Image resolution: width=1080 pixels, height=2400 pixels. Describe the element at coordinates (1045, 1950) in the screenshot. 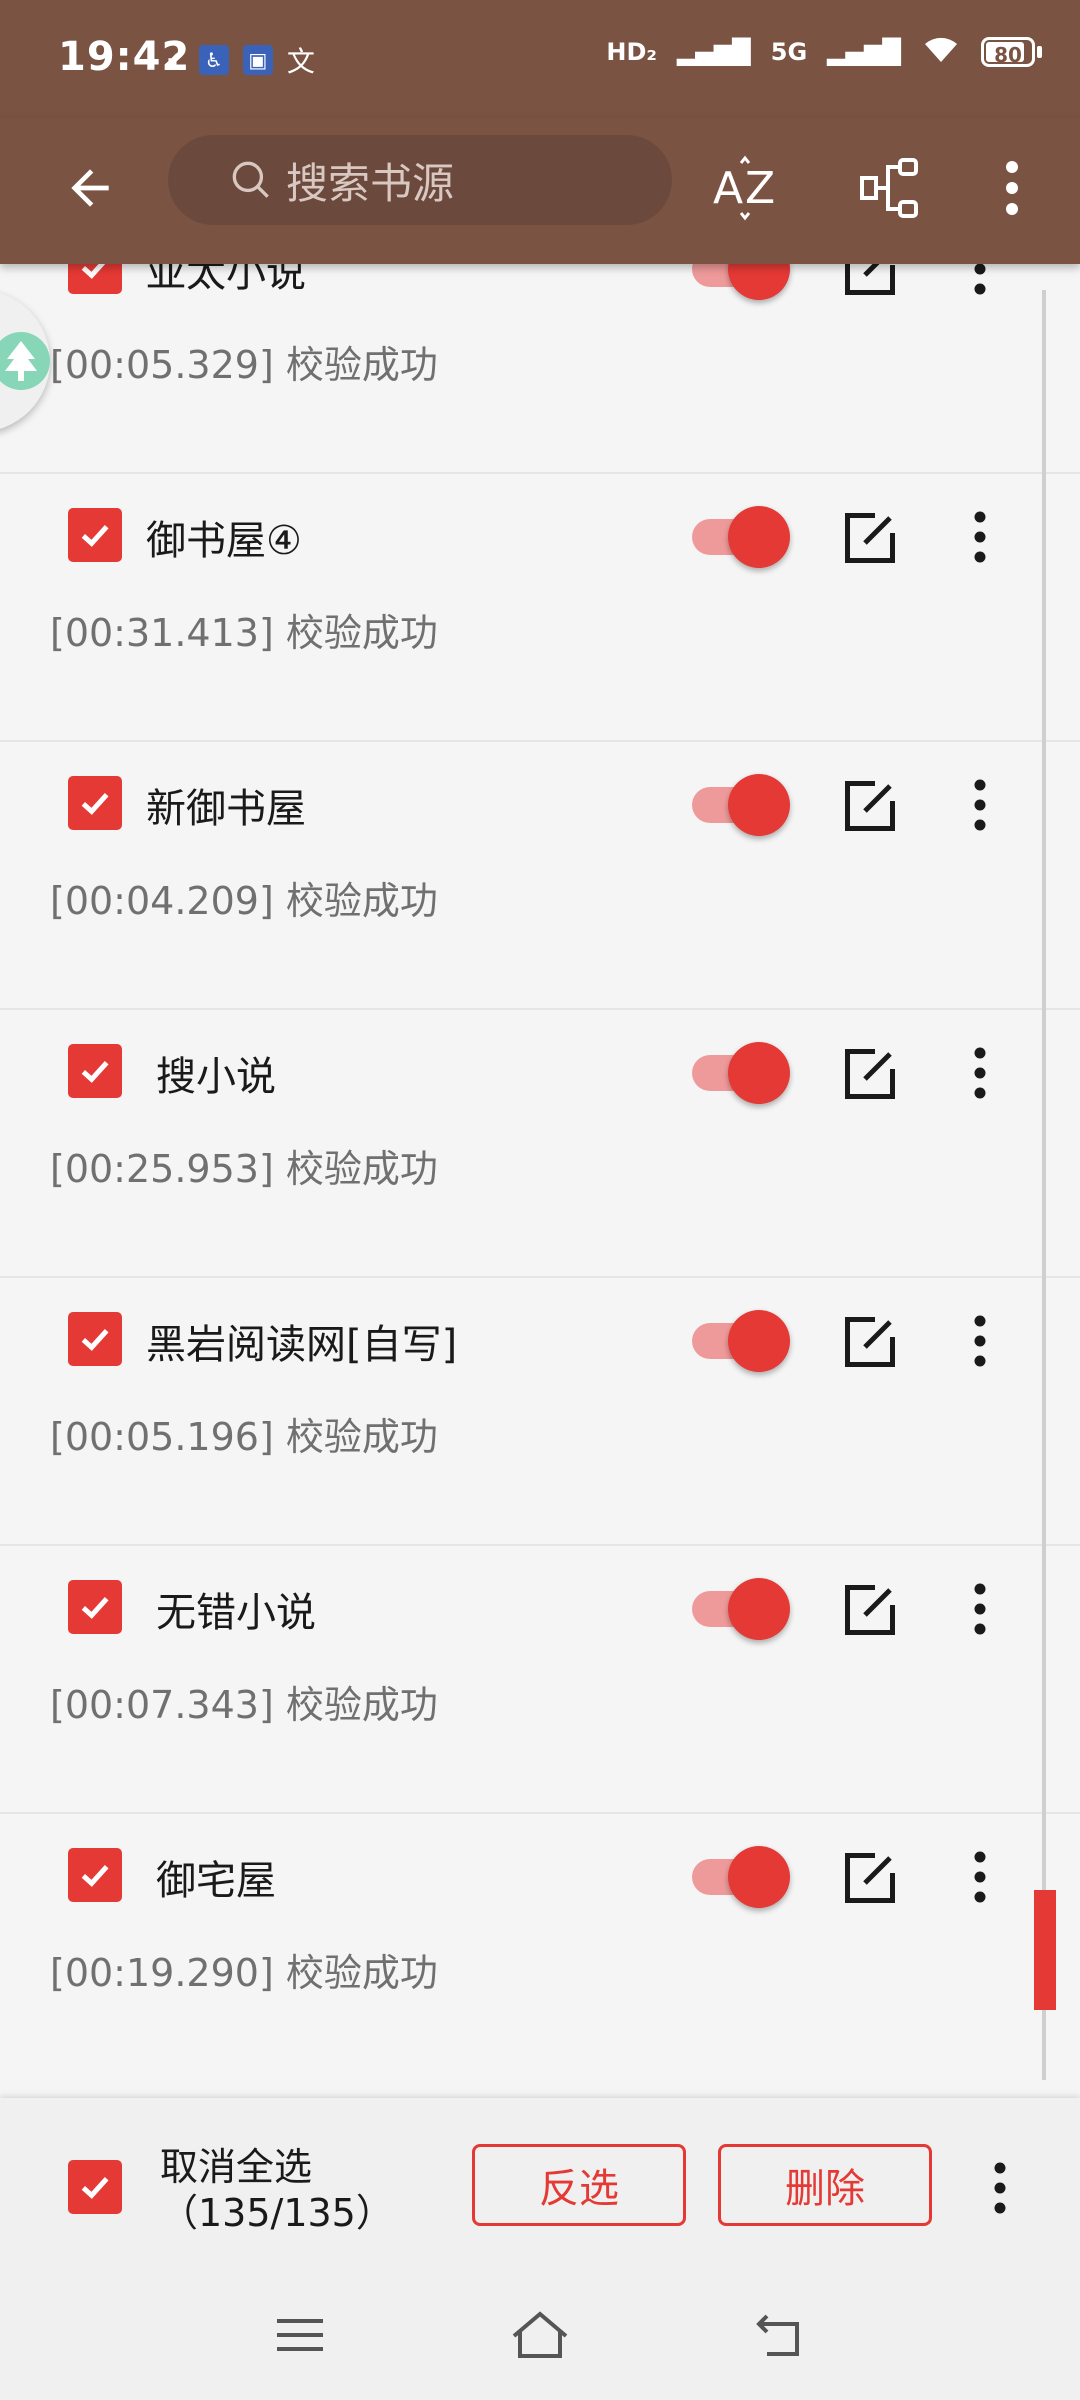

I see `scrollbar-thumb` at that location.